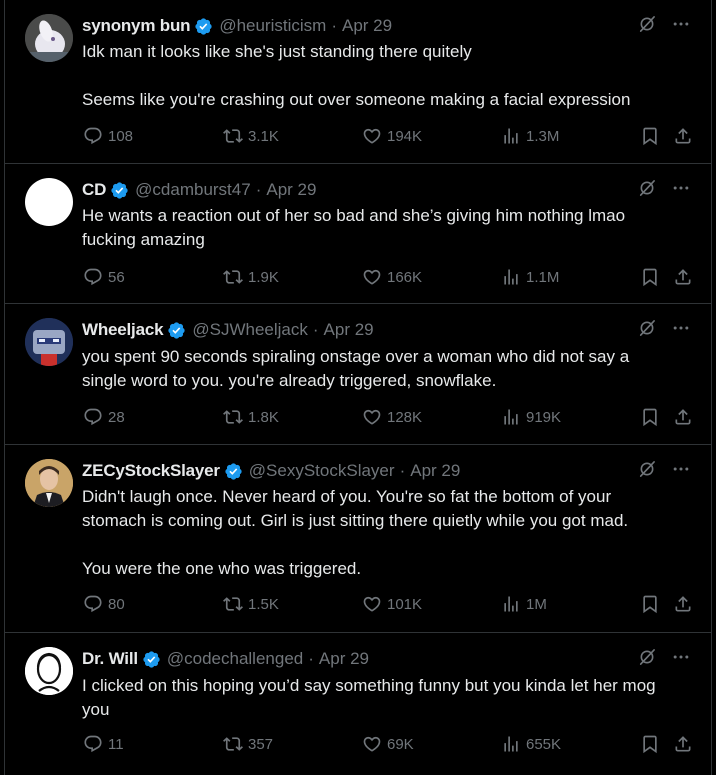  I want to click on reply-count: 28, so click(116, 417).